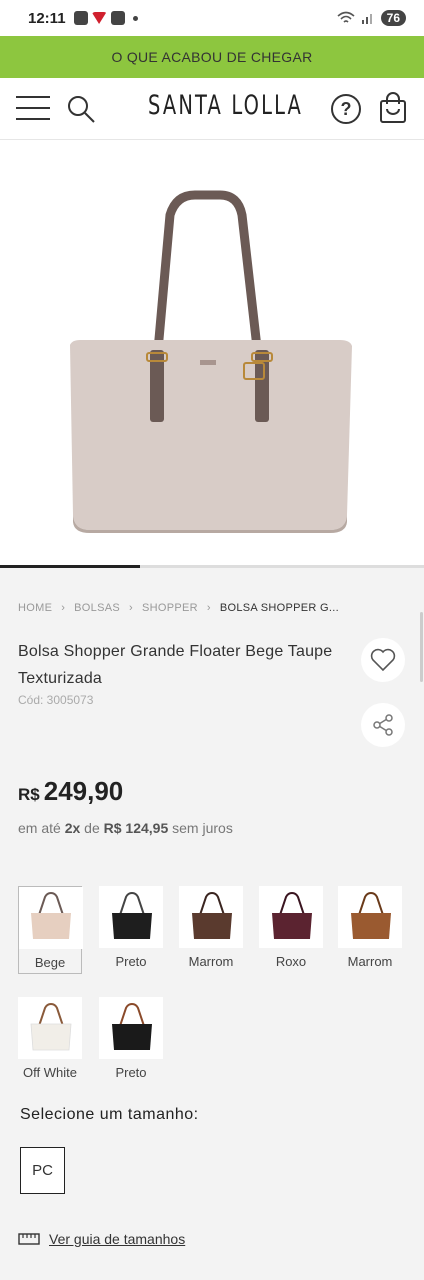 Image resolution: width=424 pixels, height=1280 pixels. Describe the element at coordinates (117, 18) in the screenshot. I see `youtube-icon` at that location.